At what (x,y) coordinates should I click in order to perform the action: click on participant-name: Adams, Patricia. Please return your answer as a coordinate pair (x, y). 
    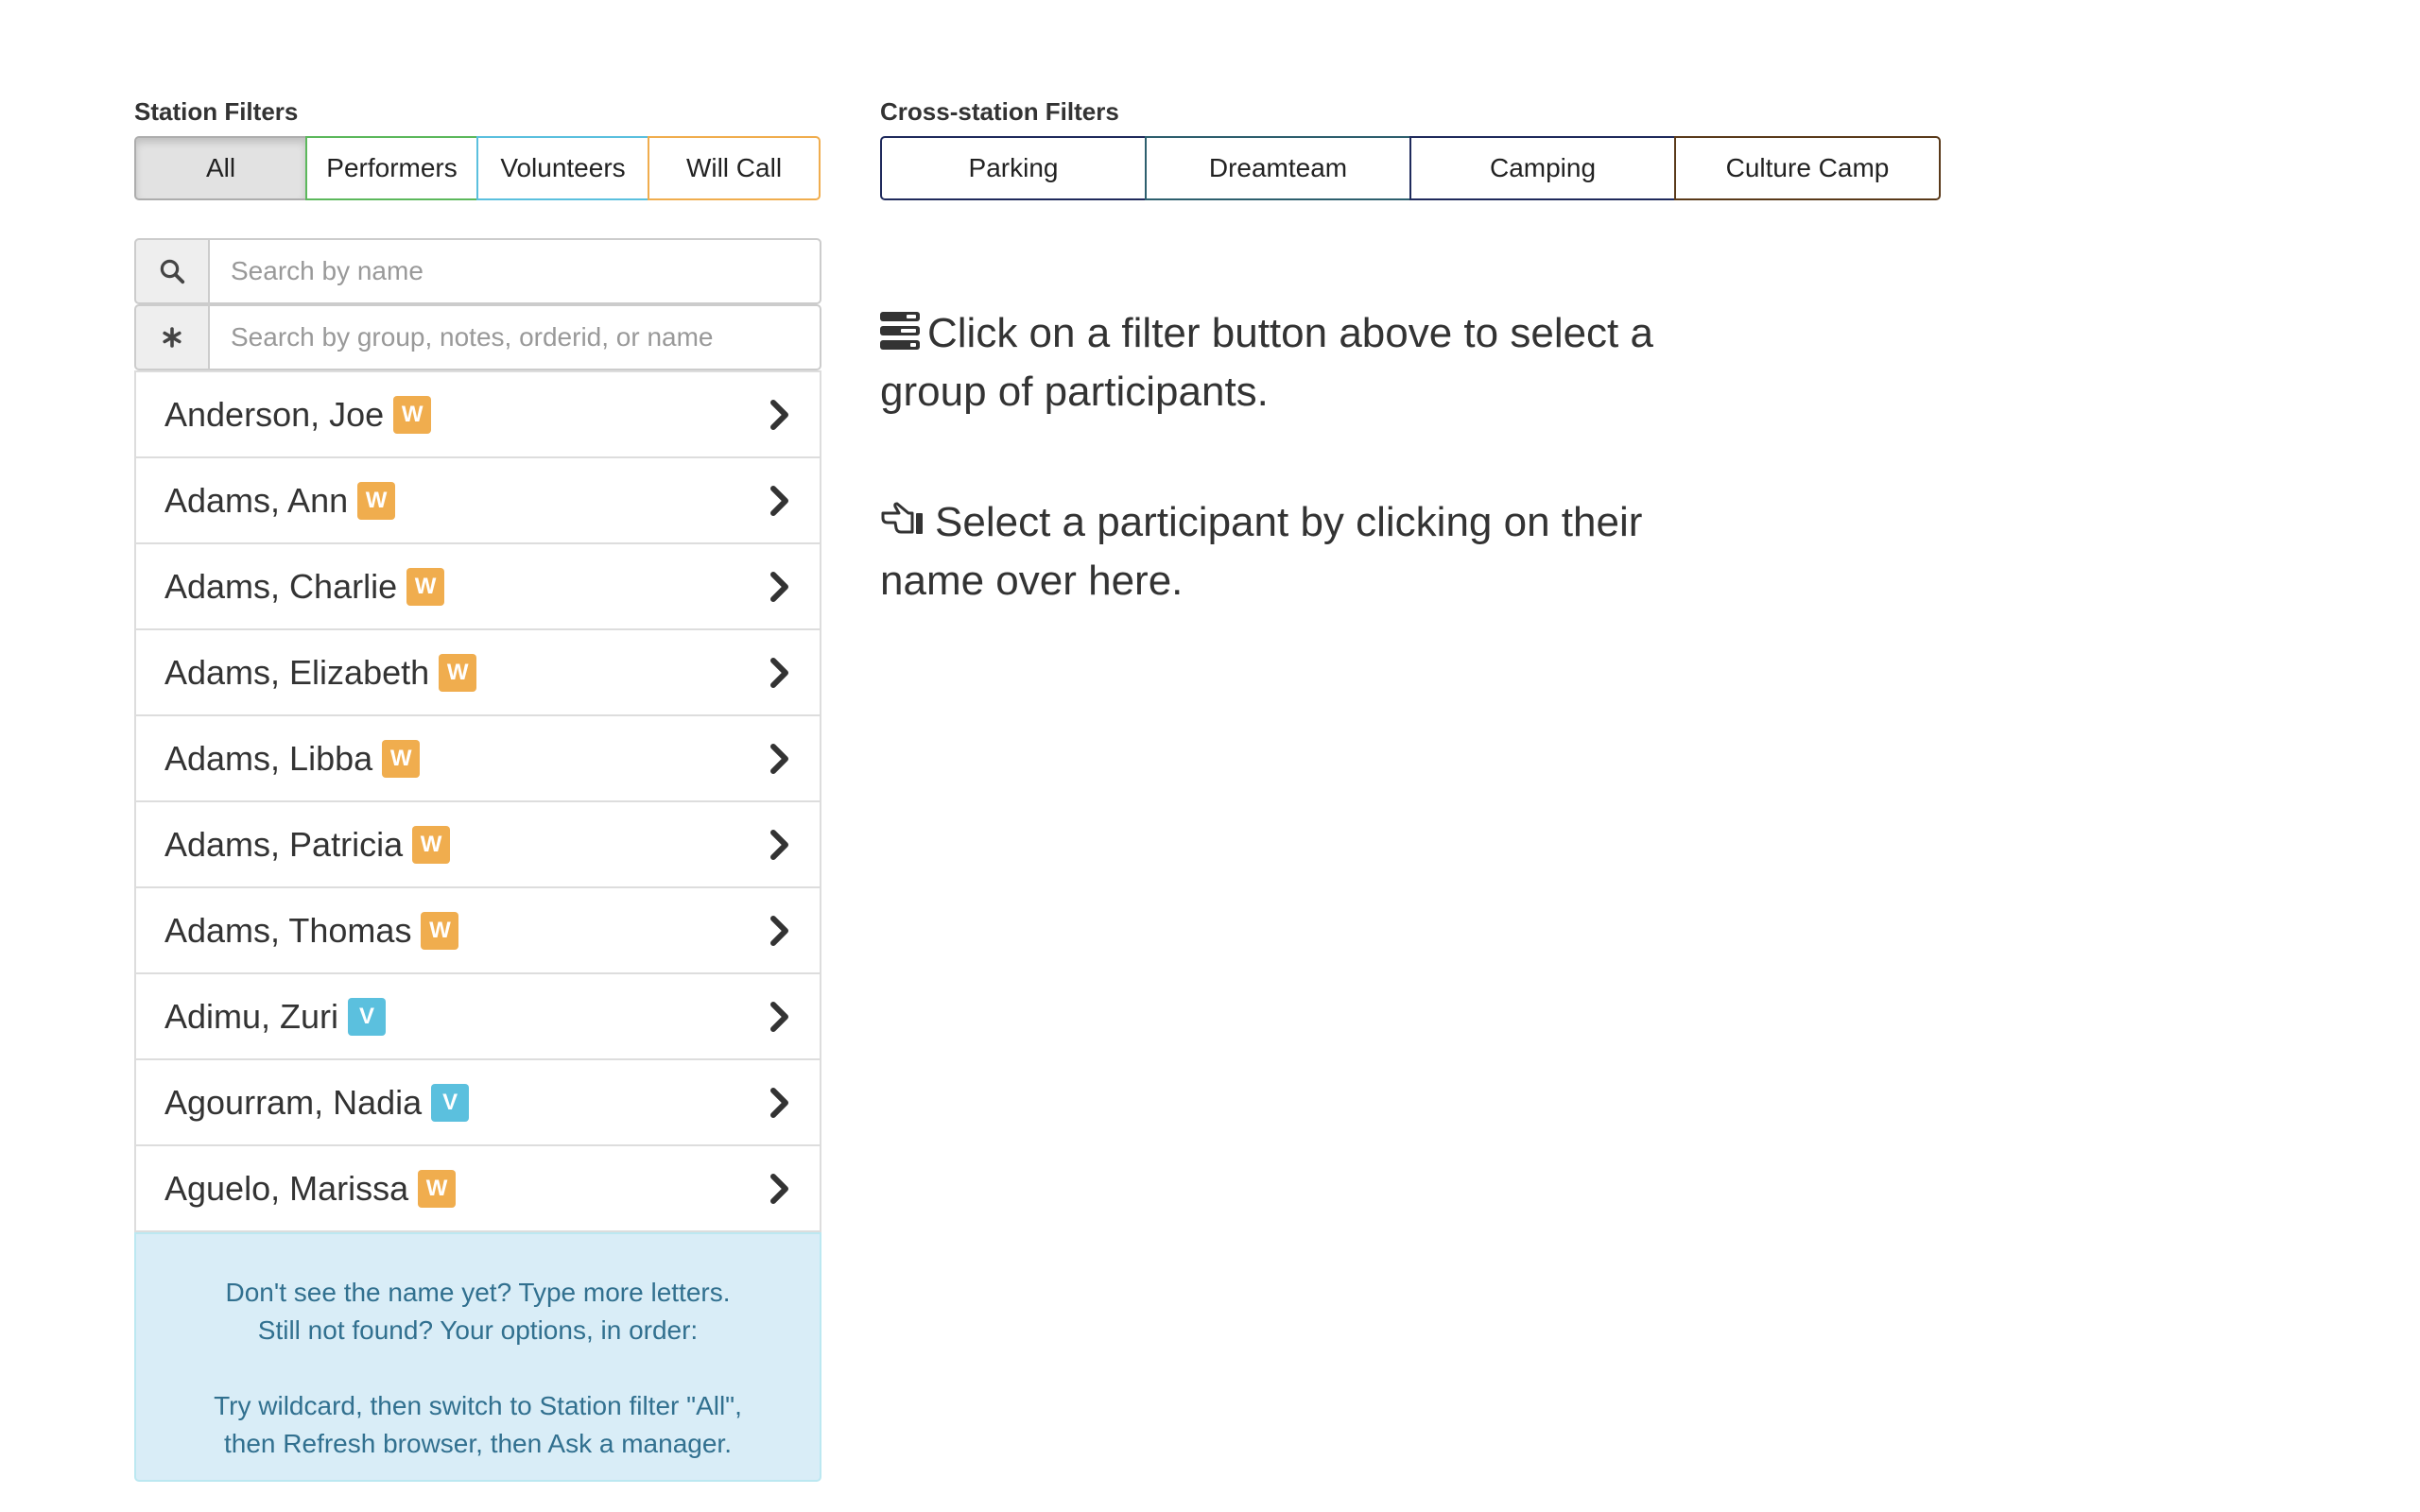
    Looking at the image, I should click on (284, 844).